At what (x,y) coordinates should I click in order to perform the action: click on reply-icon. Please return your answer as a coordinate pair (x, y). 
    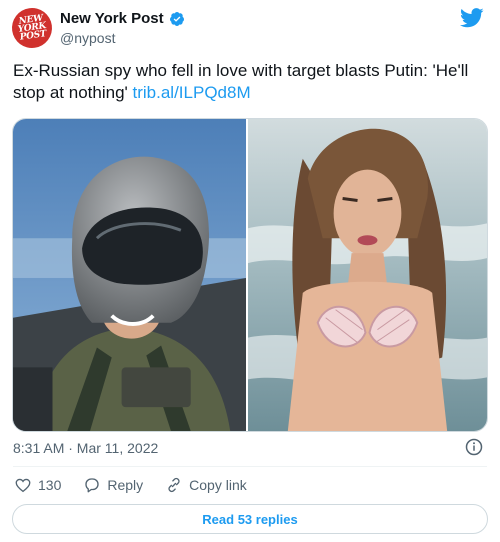
    Looking at the image, I should click on (92, 485).